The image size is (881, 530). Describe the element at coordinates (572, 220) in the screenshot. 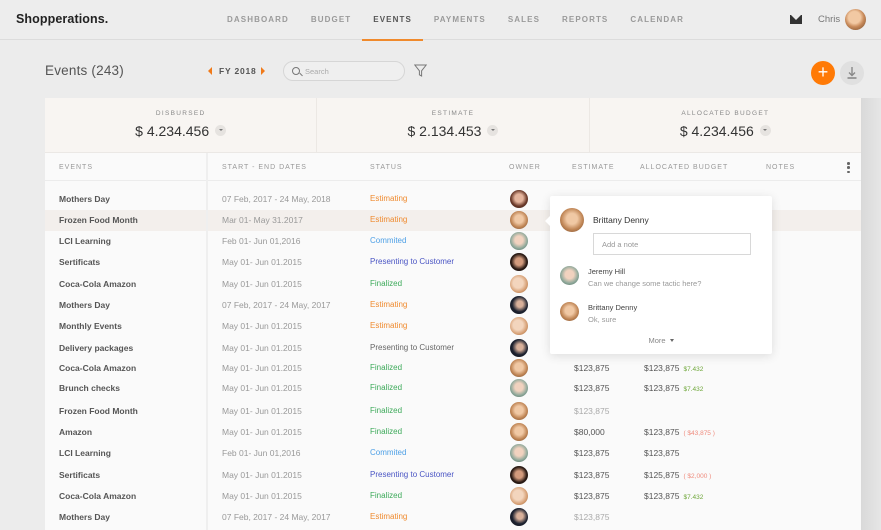

I see `author-avatar` at that location.